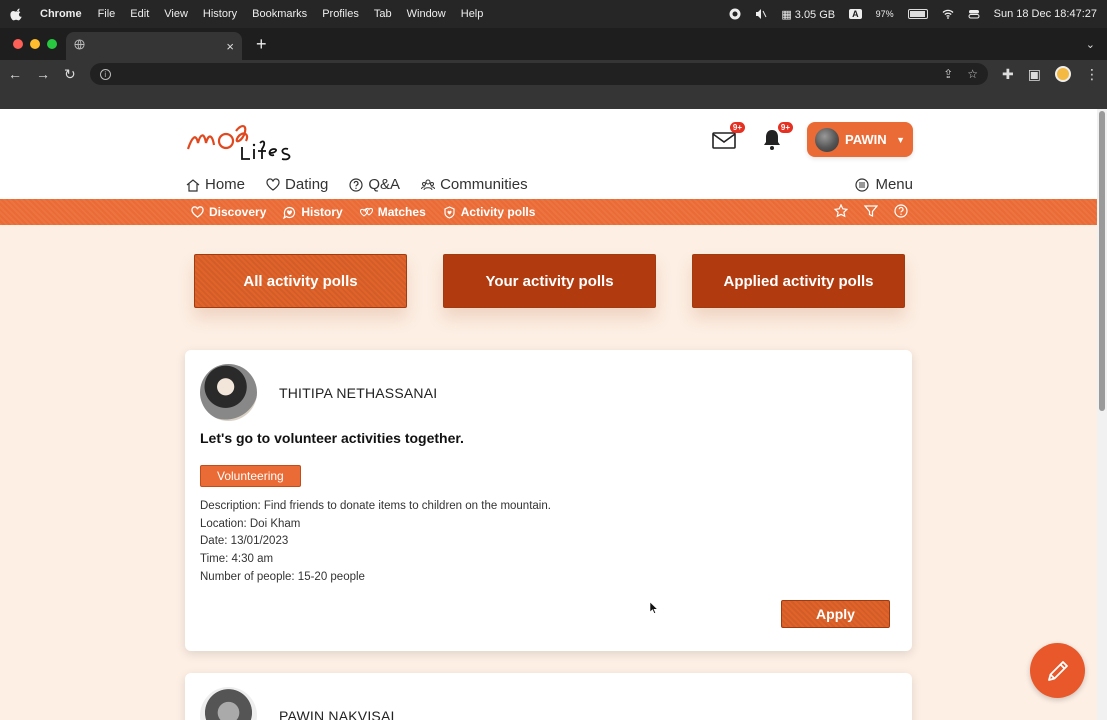  What do you see at coordinates (300, 281) in the screenshot?
I see `all-activity-polls-button: All activity polls` at bounding box center [300, 281].